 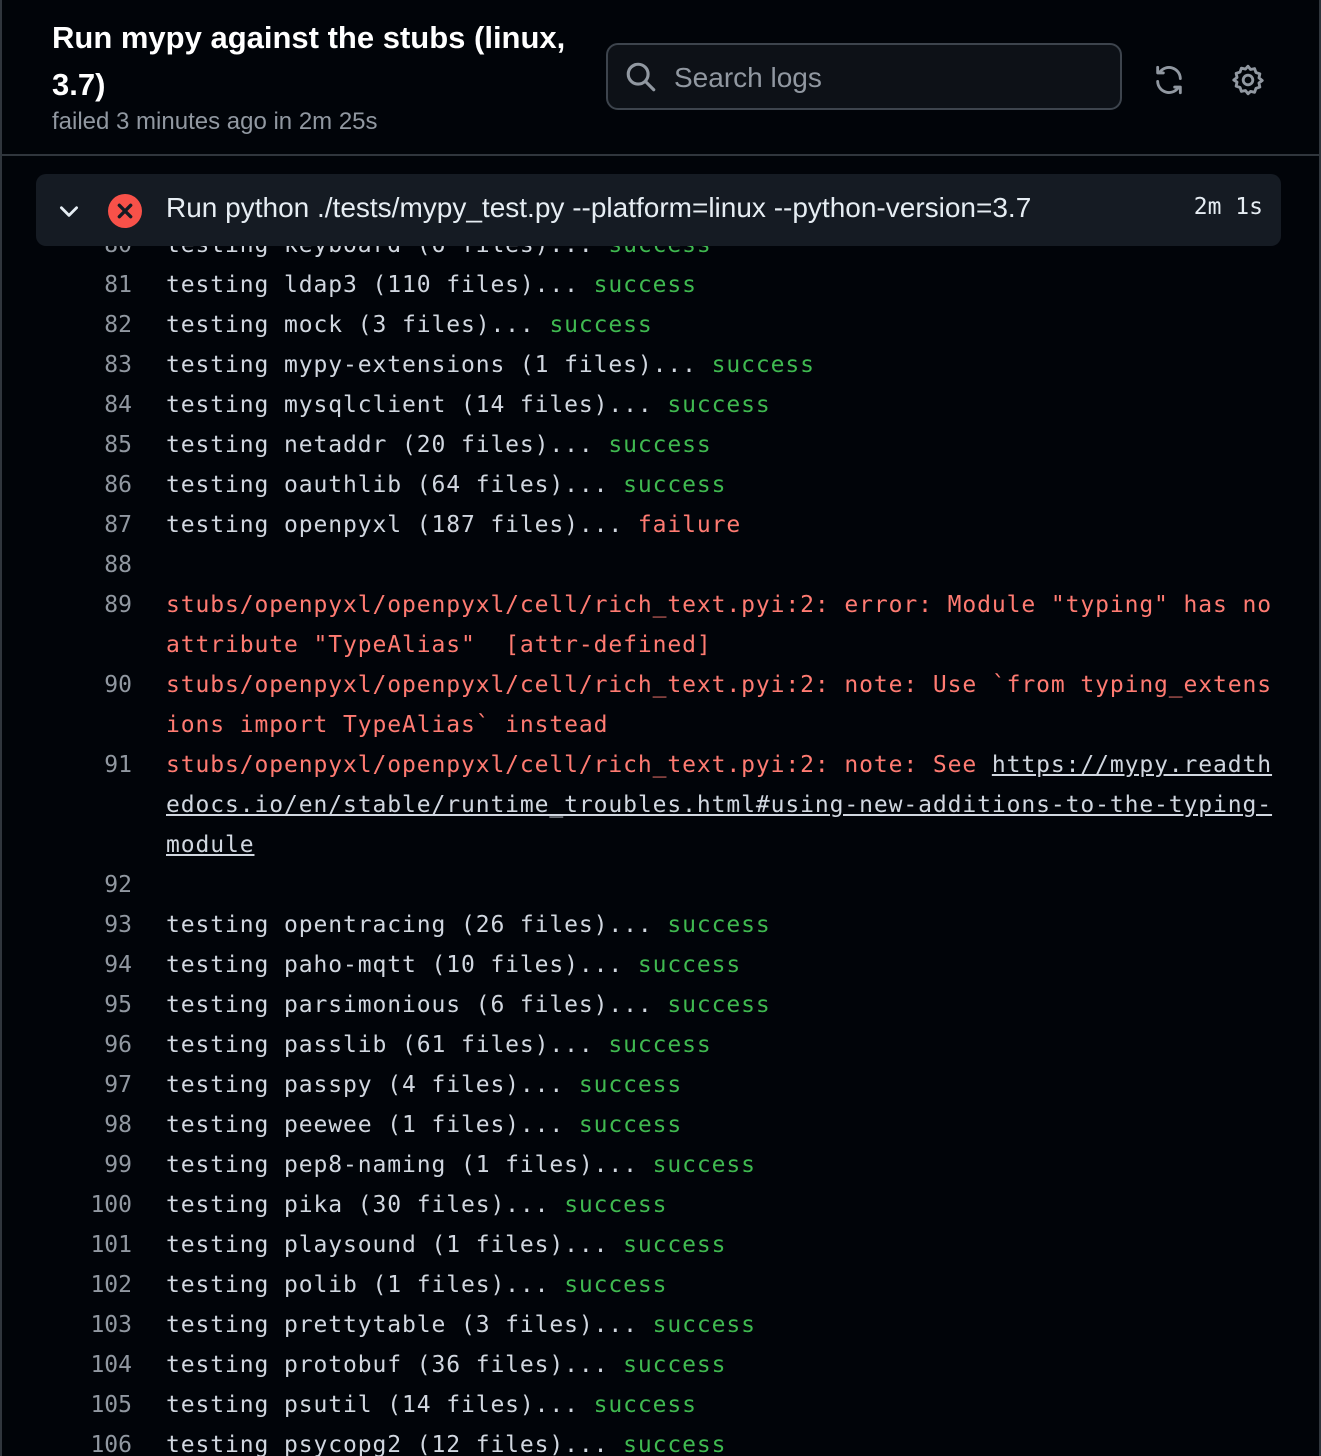 What do you see at coordinates (68, 525) in the screenshot?
I see `line-number: 87` at bounding box center [68, 525].